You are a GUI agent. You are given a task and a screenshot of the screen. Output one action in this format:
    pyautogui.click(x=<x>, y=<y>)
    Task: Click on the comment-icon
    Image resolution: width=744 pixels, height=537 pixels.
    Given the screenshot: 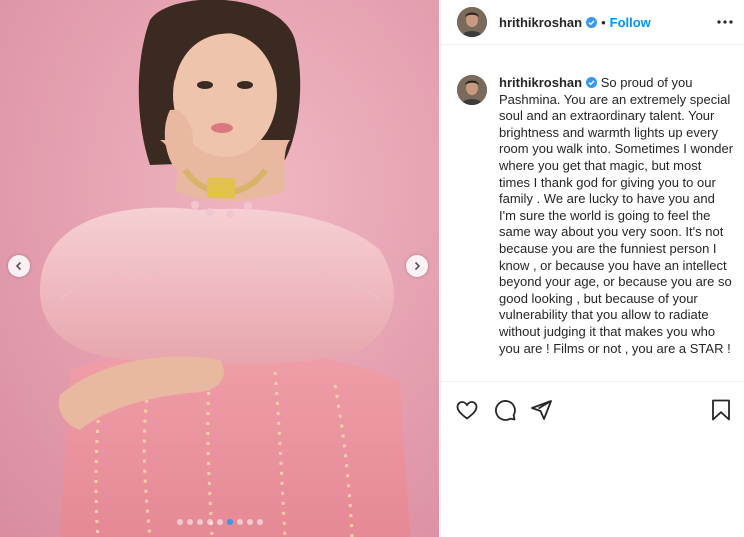 What is the action you would take?
    pyautogui.click(x=505, y=410)
    